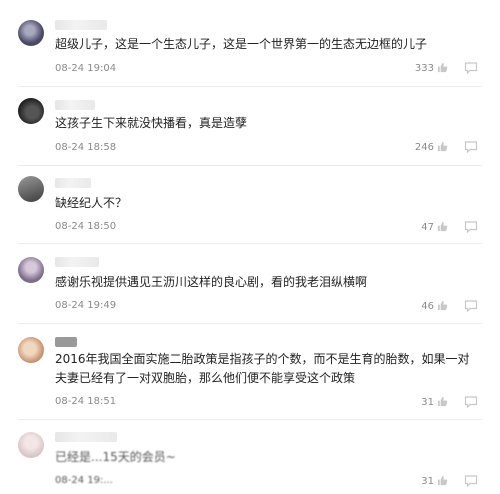 This screenshot has height=494, width=500. What do you see at coordinates (151, 123) in the screenshot?
I see `comment-text: 这孩子生下来就没快播看，真是造孽` at bounding box center [151, 123].